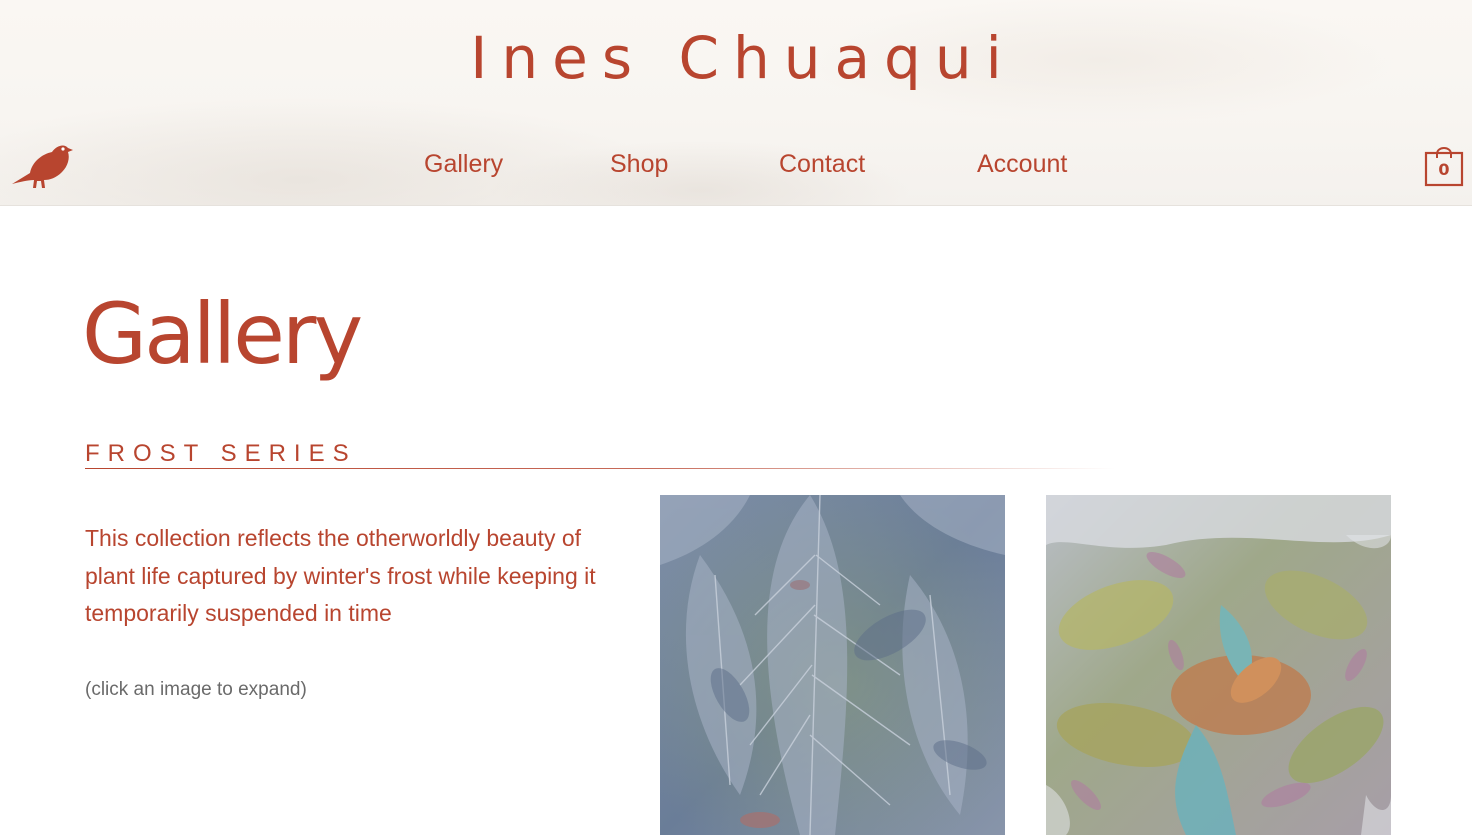 The image size is (1472, 835). Describe the element at coordinates (822, 164) in the screenshot. I see `nav-contact: Contact` at that location.